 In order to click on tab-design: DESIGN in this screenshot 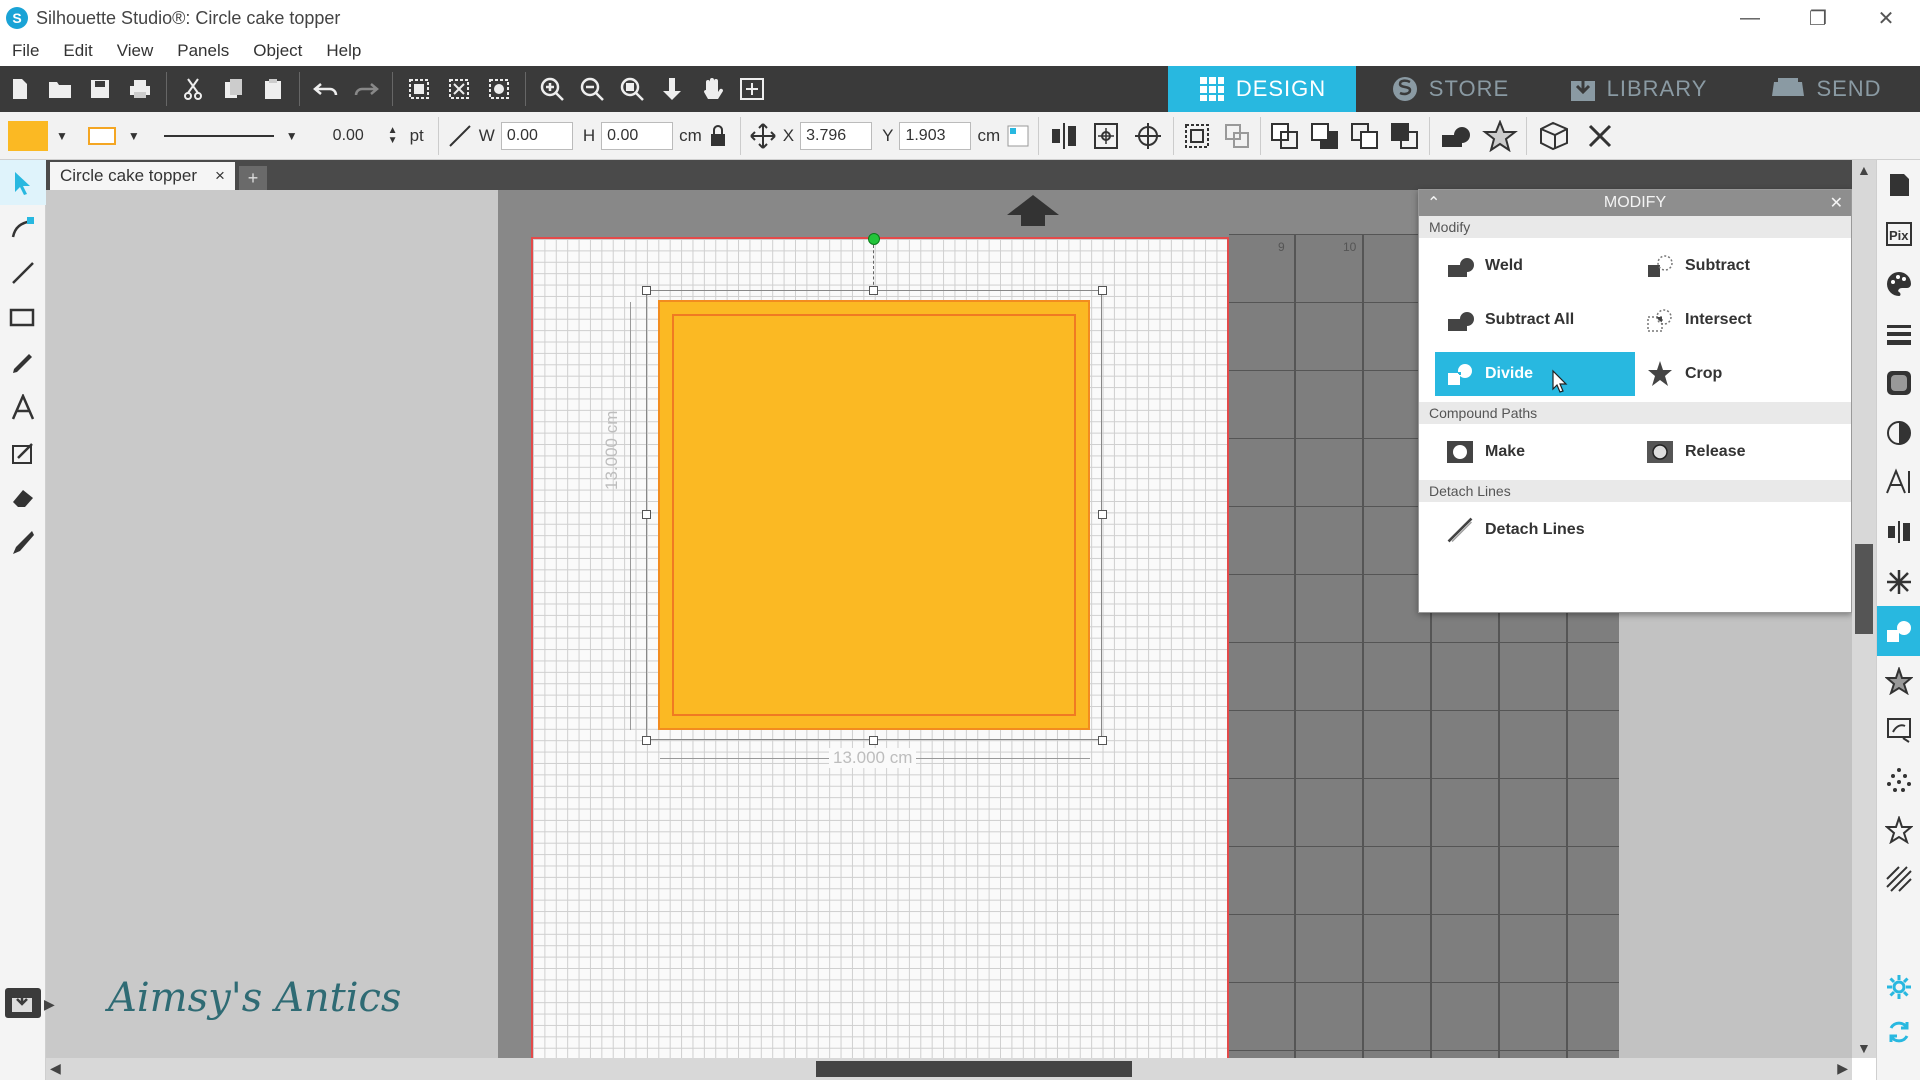, I will do `click(1262, 89)`.